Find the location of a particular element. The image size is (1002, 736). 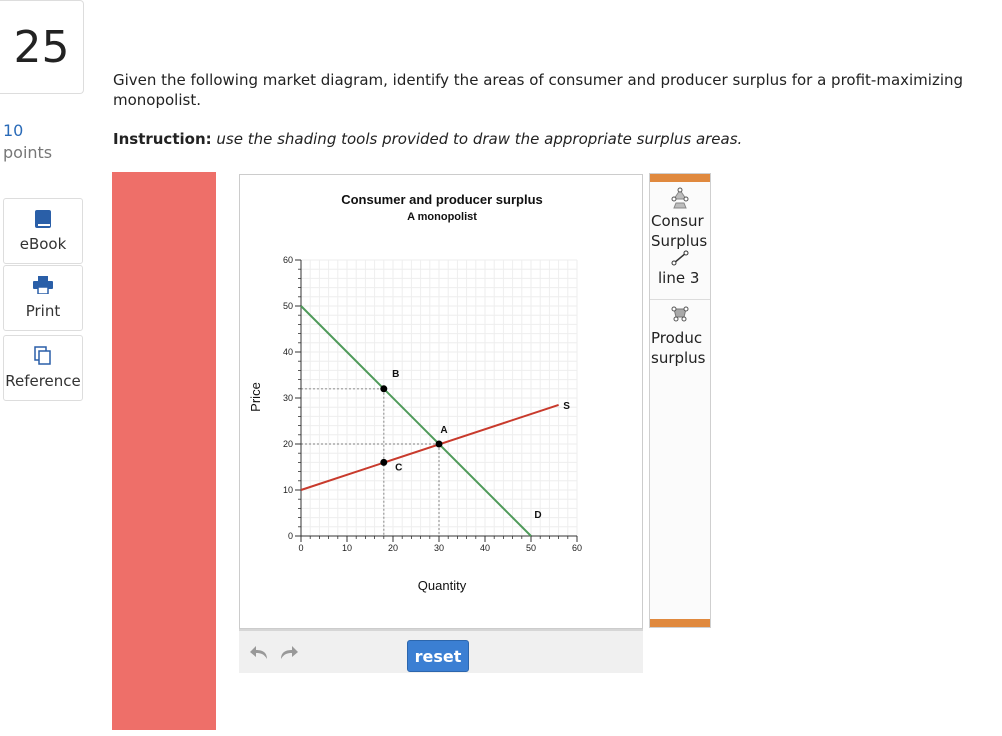

chart-title: Consumer and producer surplus is located at coordinates (442, 199).